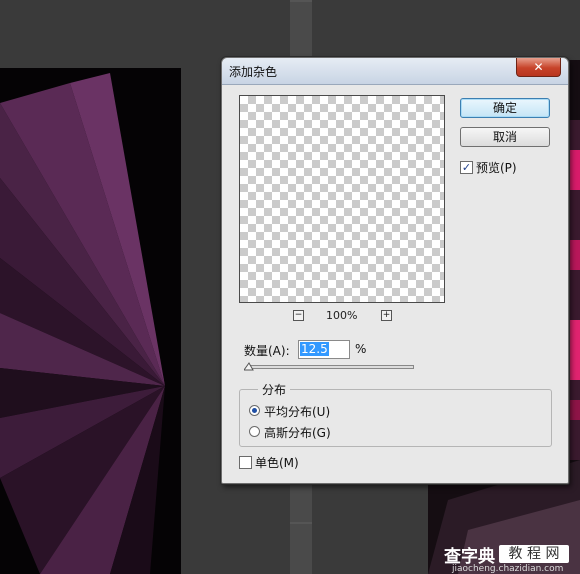  Describe the element at coordinates (342, 199) in the screenshot. I see `preview-pane` at that location.